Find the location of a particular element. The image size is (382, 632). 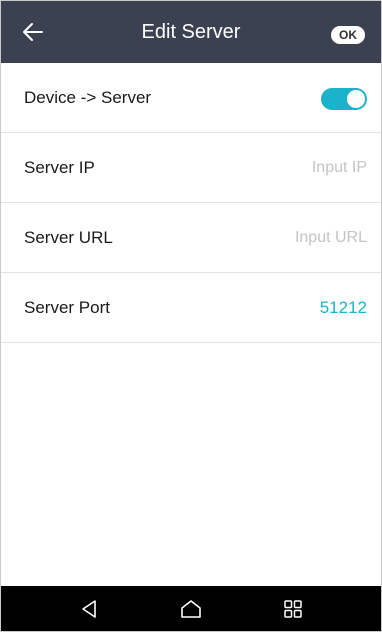

triangle-back-icon is located at coordinates (89, 608).